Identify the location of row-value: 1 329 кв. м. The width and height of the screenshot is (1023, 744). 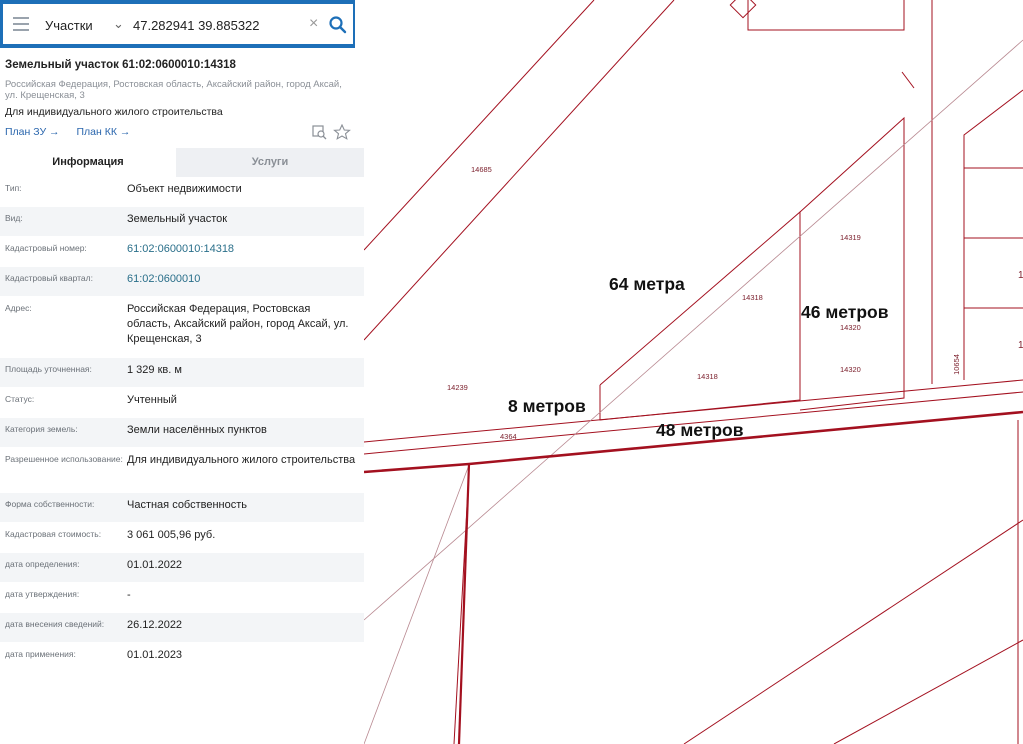
(154, 370).